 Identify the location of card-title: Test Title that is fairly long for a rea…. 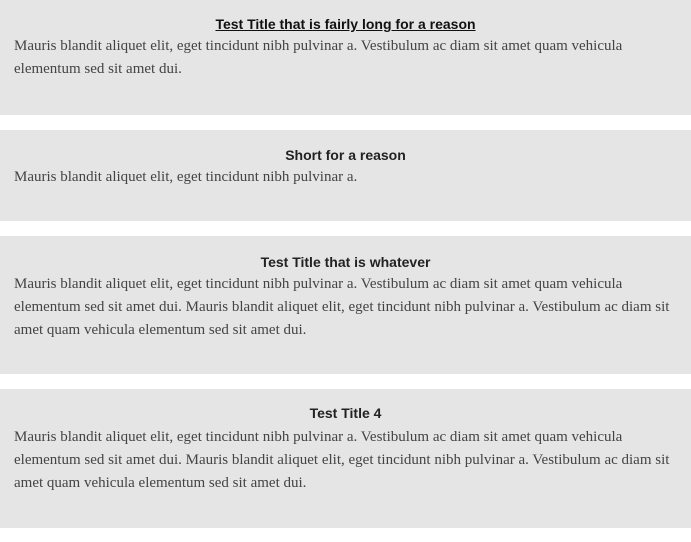
(345, 16).